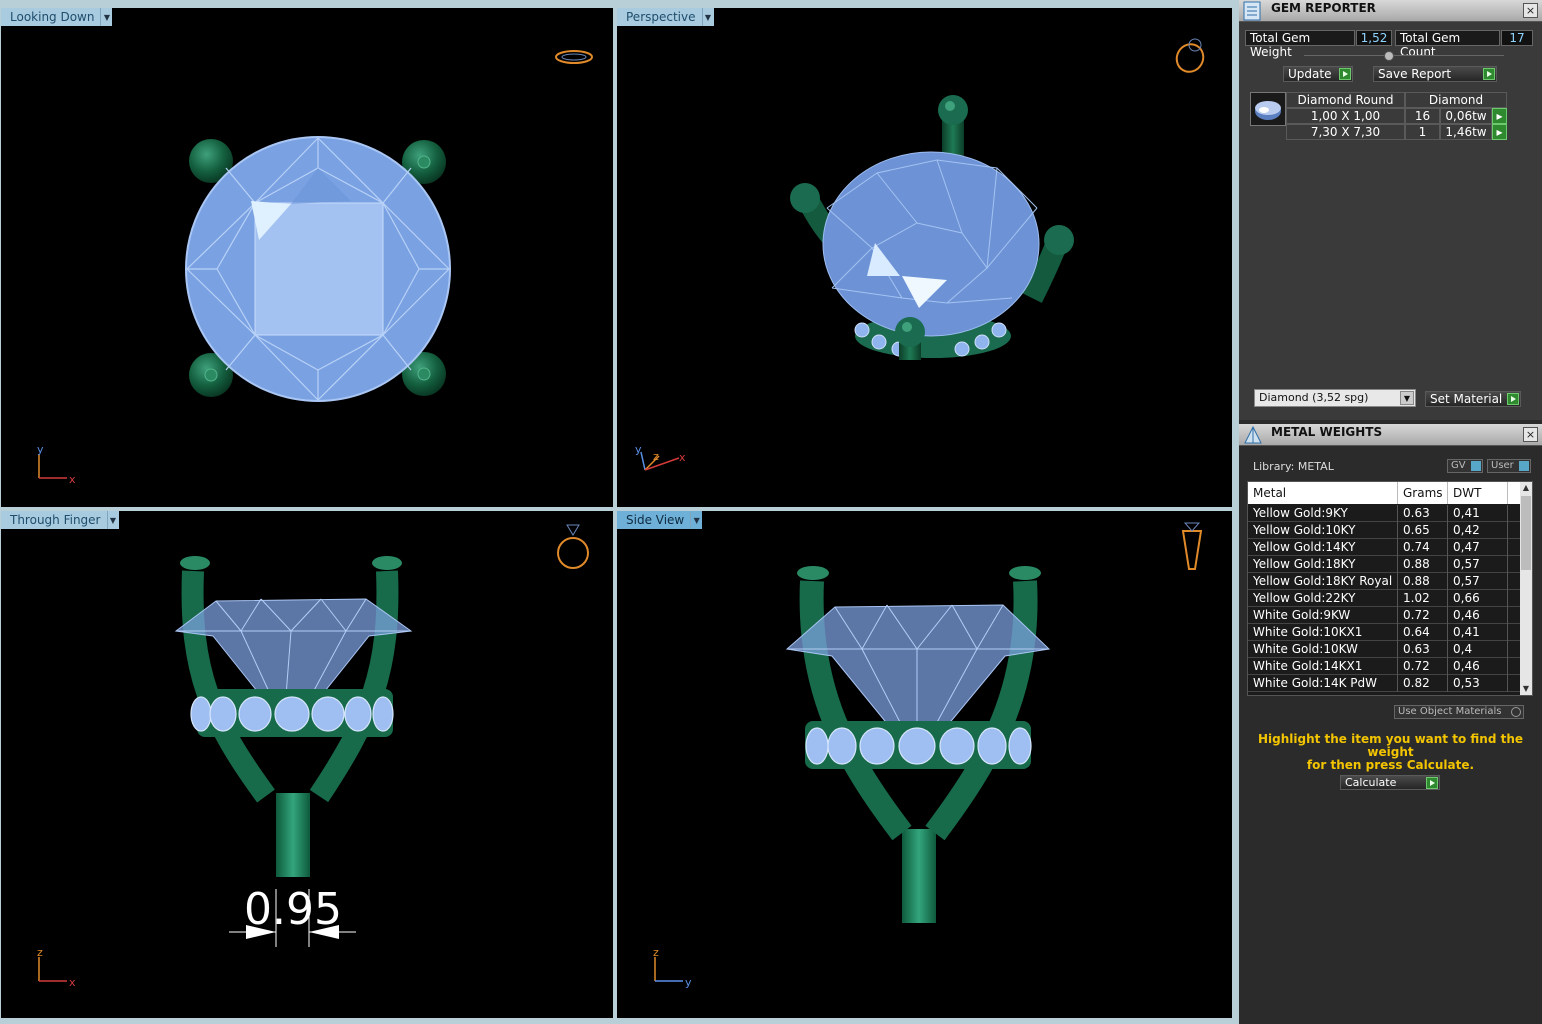  What do you see at coordinates (1396, 100) in the screenshot?
I see `gem-table-header: Diamond Round Diamond` at bounding box center [1396, 100].